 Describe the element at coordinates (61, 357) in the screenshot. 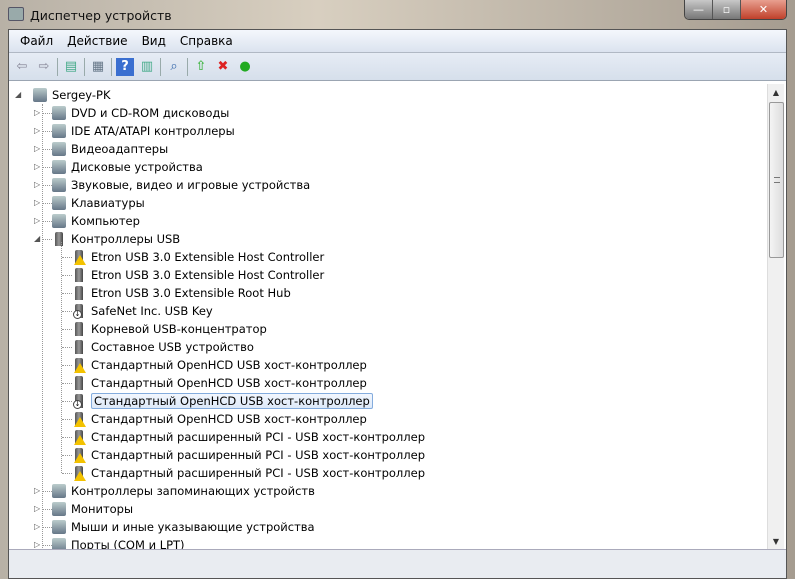

I see `tree-line` at that location.